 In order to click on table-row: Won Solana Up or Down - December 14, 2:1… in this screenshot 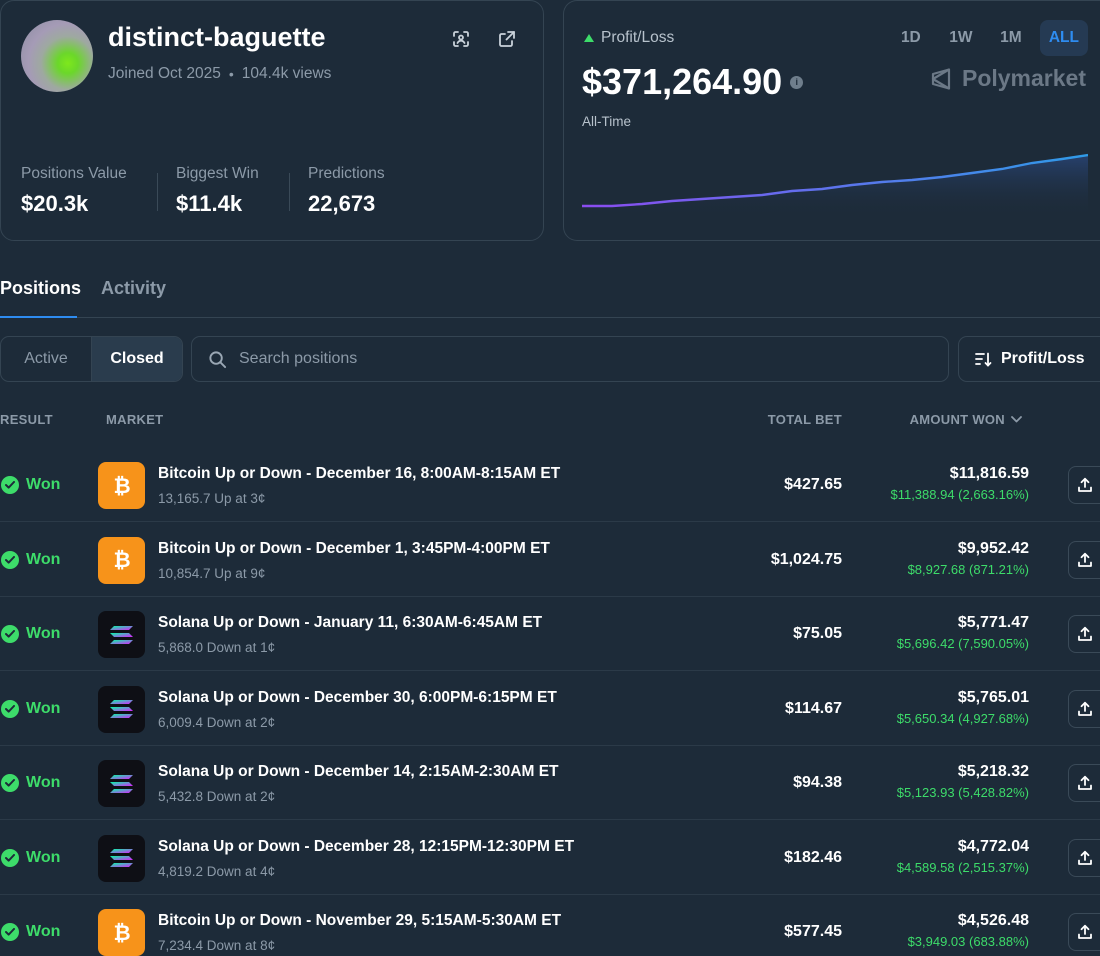, I will do `click(550, 783)`.